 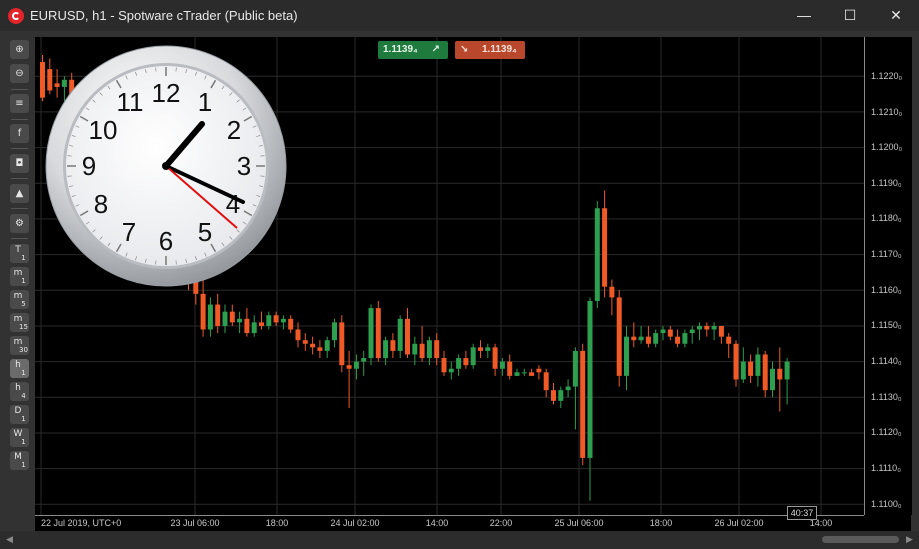 What do you see at coordinates (81, 523) in the screenshot?
I see `time-tick: 22 Jul 2019, UTC+0` at bounding box center [81, 523].